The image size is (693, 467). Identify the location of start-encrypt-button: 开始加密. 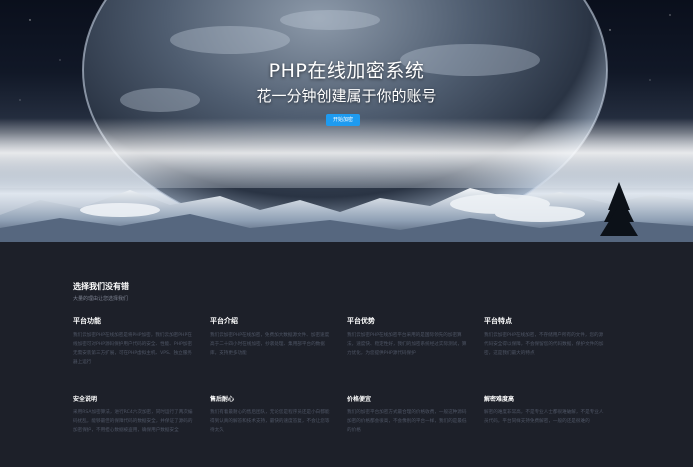
(343, 120).